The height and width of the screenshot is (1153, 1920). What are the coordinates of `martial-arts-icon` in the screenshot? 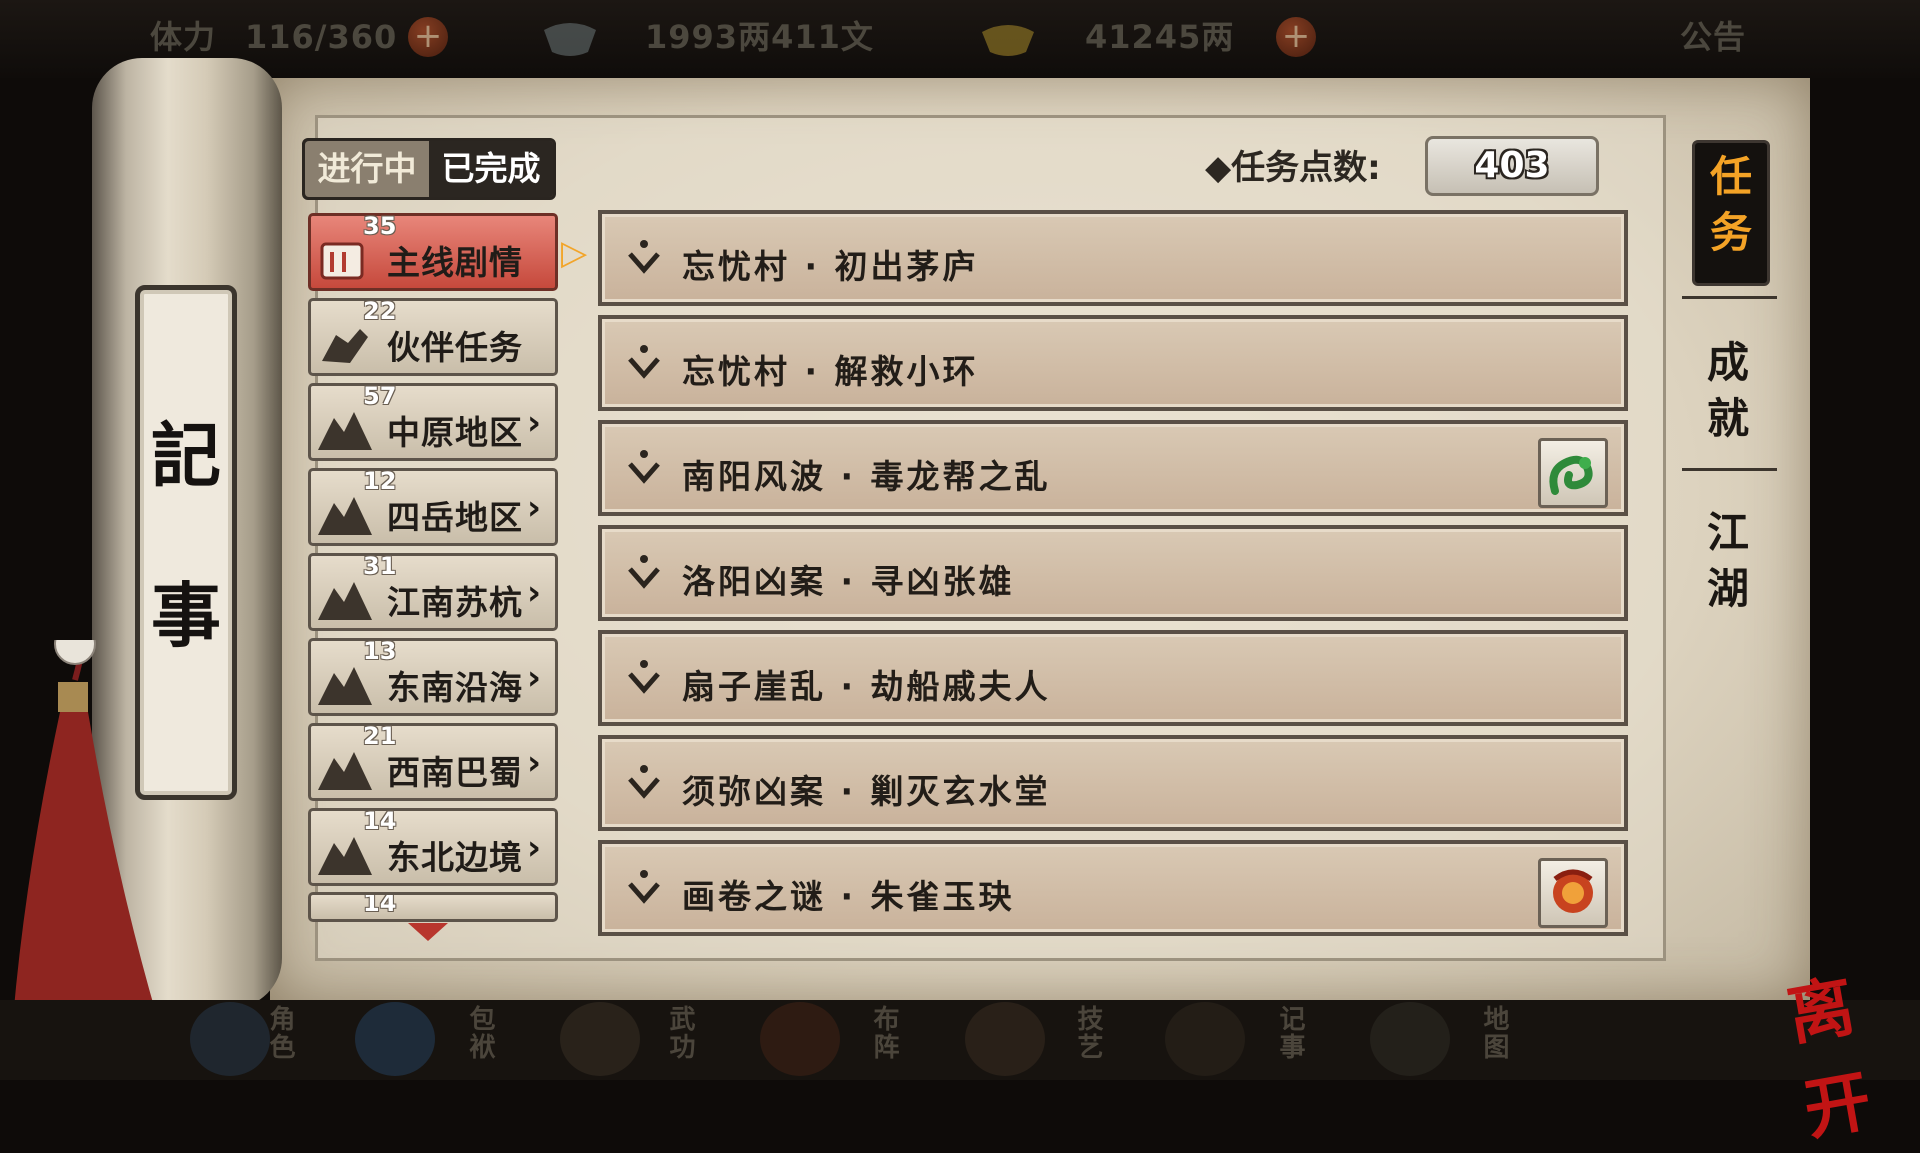 It's located at (600, 1039).